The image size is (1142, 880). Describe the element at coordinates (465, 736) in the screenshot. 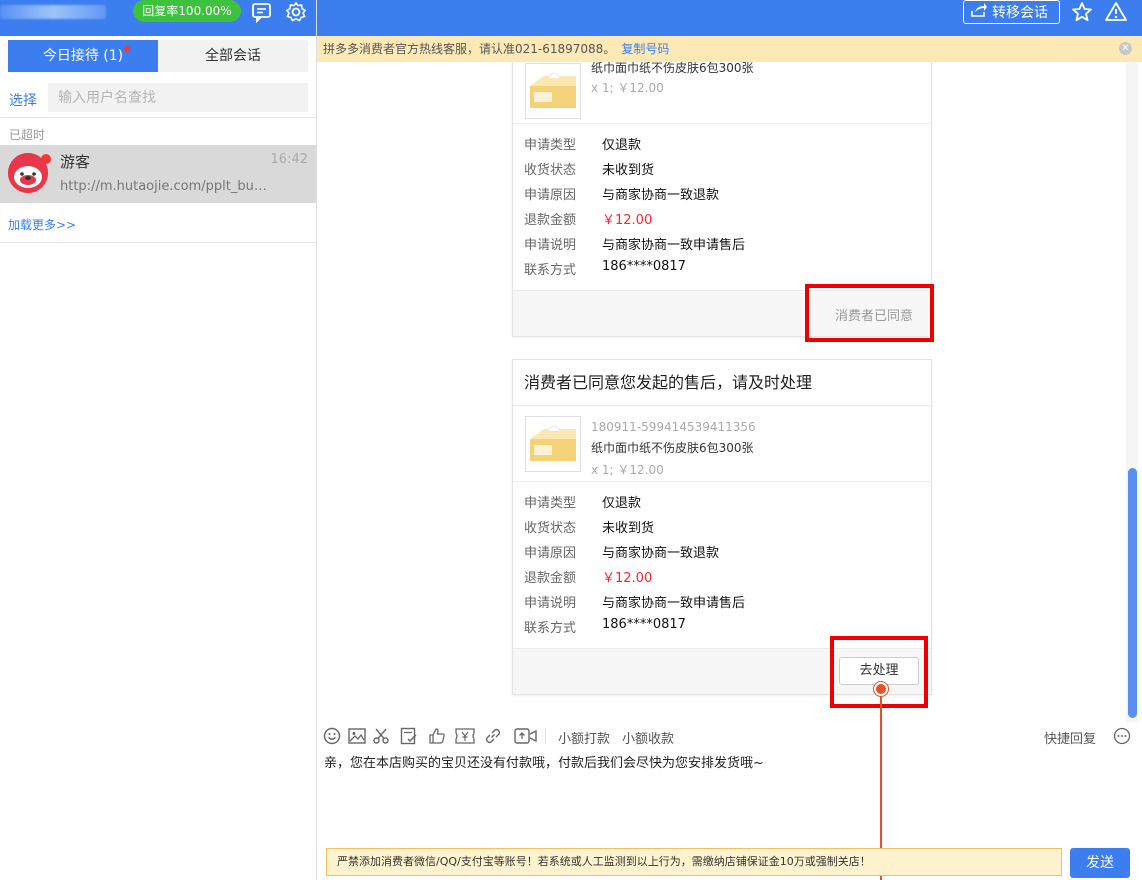

I see `coupon-icon` at that location.